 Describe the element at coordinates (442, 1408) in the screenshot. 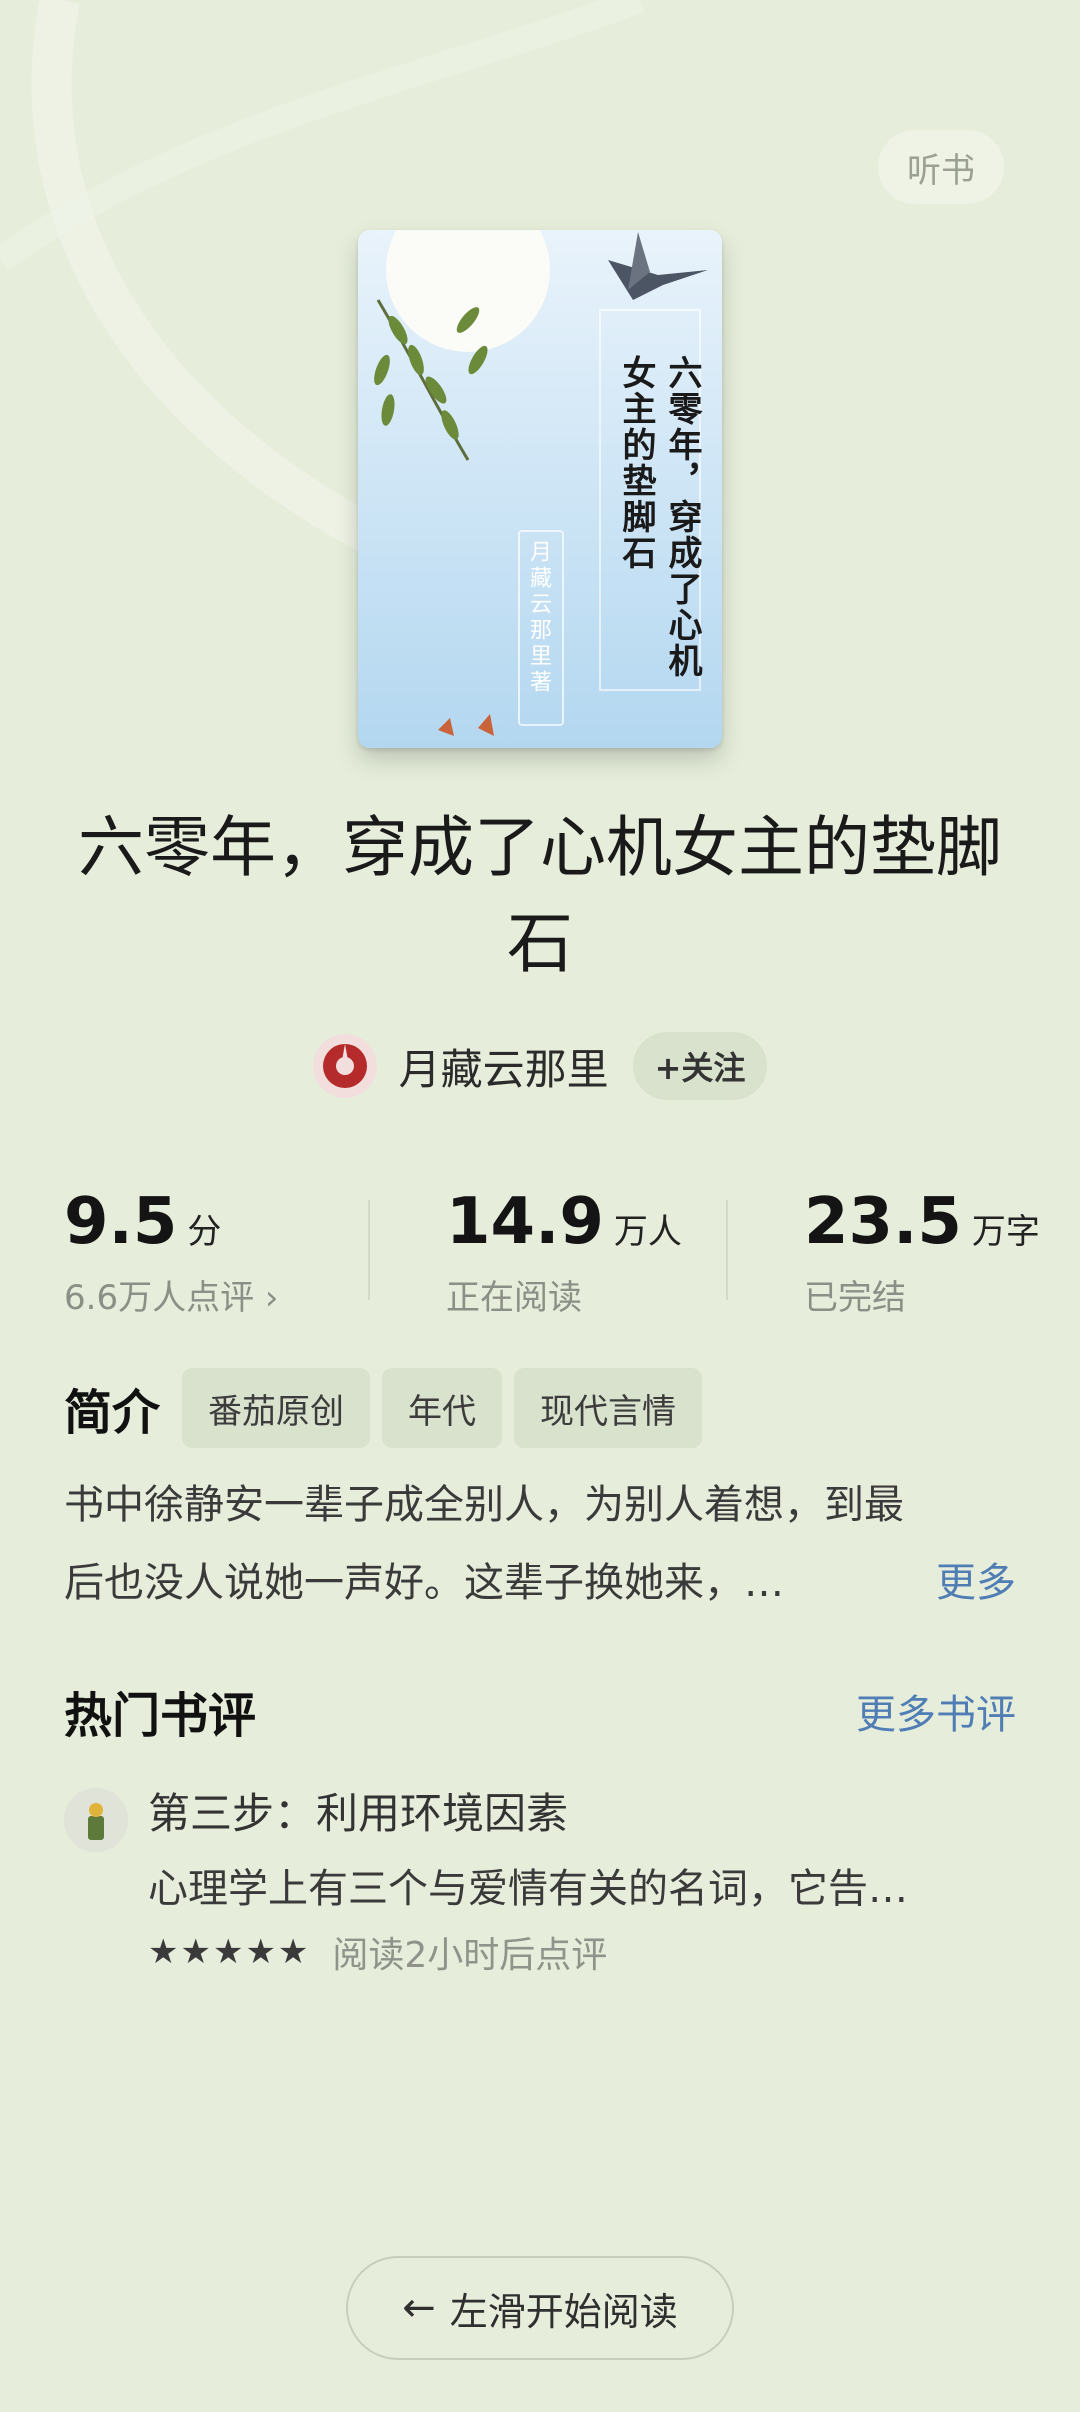

I see `tag-era: 年代` at that location.